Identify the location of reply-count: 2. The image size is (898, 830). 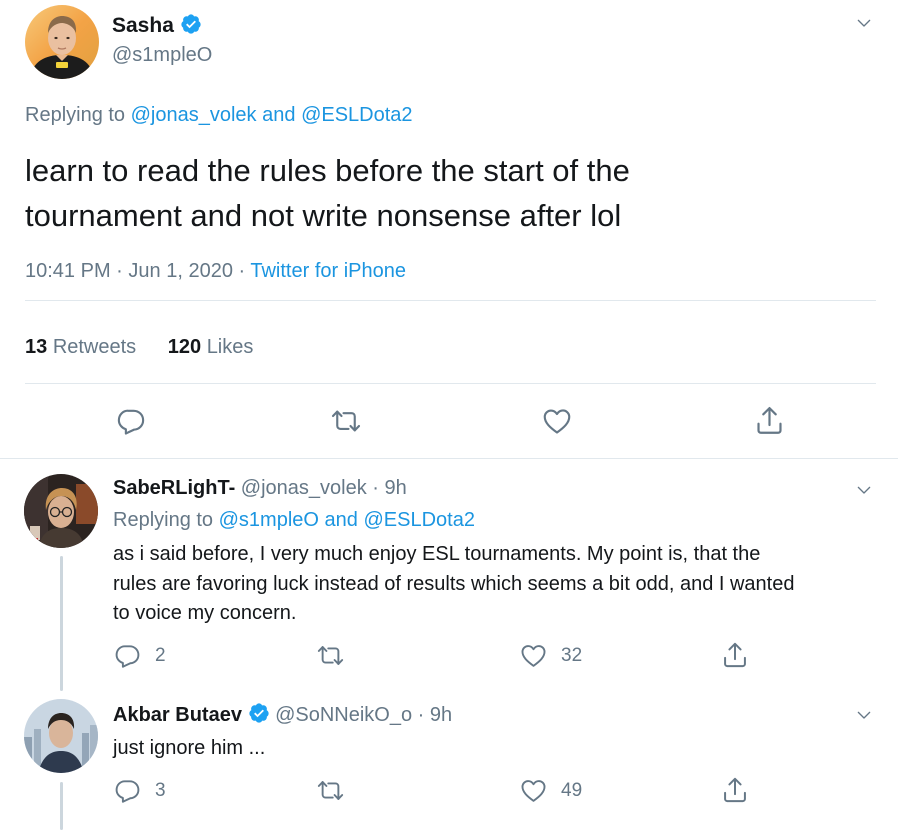
(160, 655).